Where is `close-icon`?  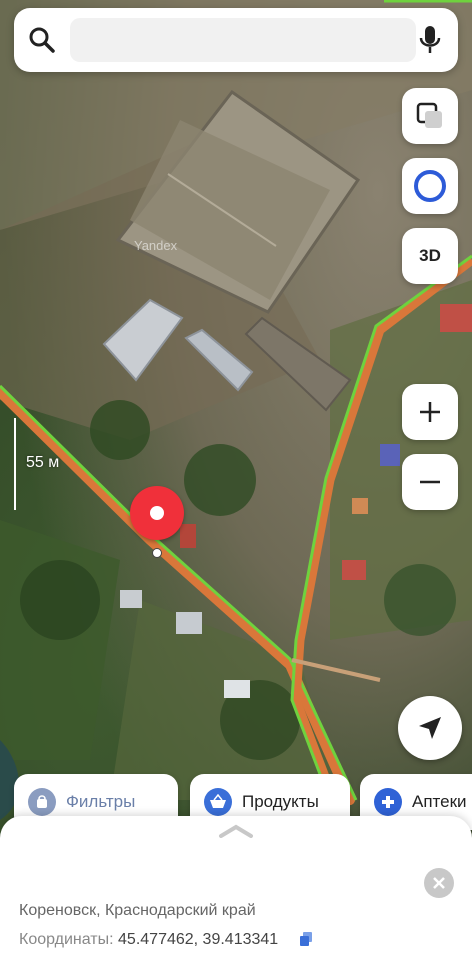 close-icon is located at coordinates (439, 883).